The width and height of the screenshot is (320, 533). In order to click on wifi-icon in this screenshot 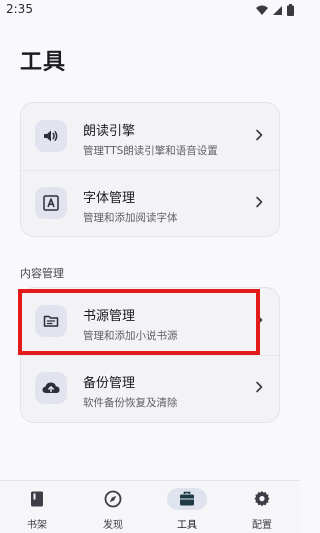, I will do `click(262, 10)`.